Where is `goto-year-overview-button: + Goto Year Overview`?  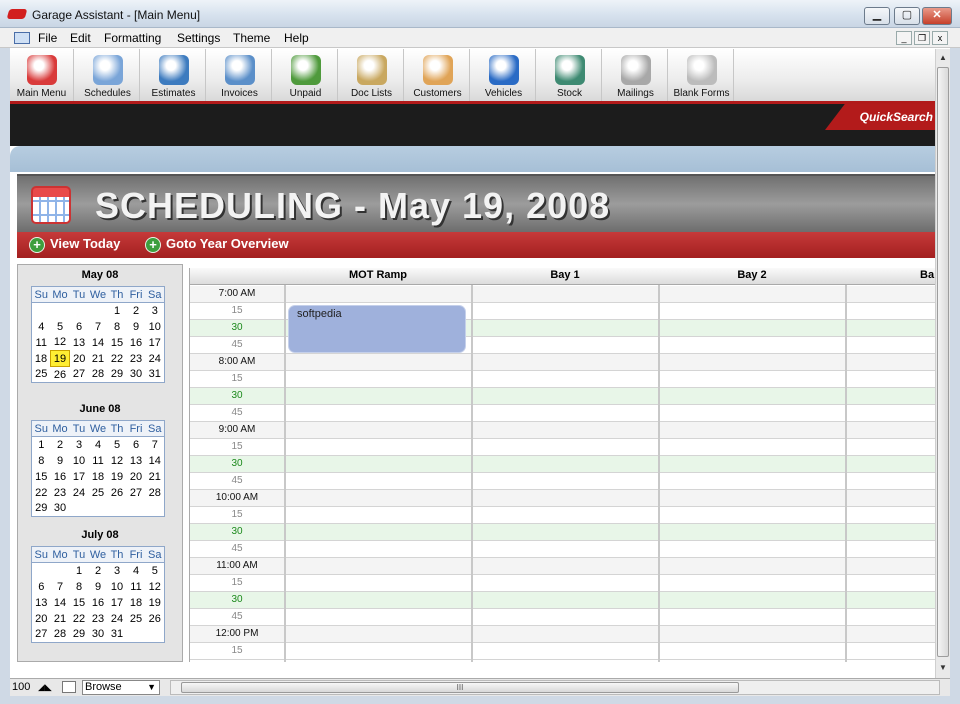
goto-year-overview-button: + Goto Year Overview is located at coordinates (217, 244).